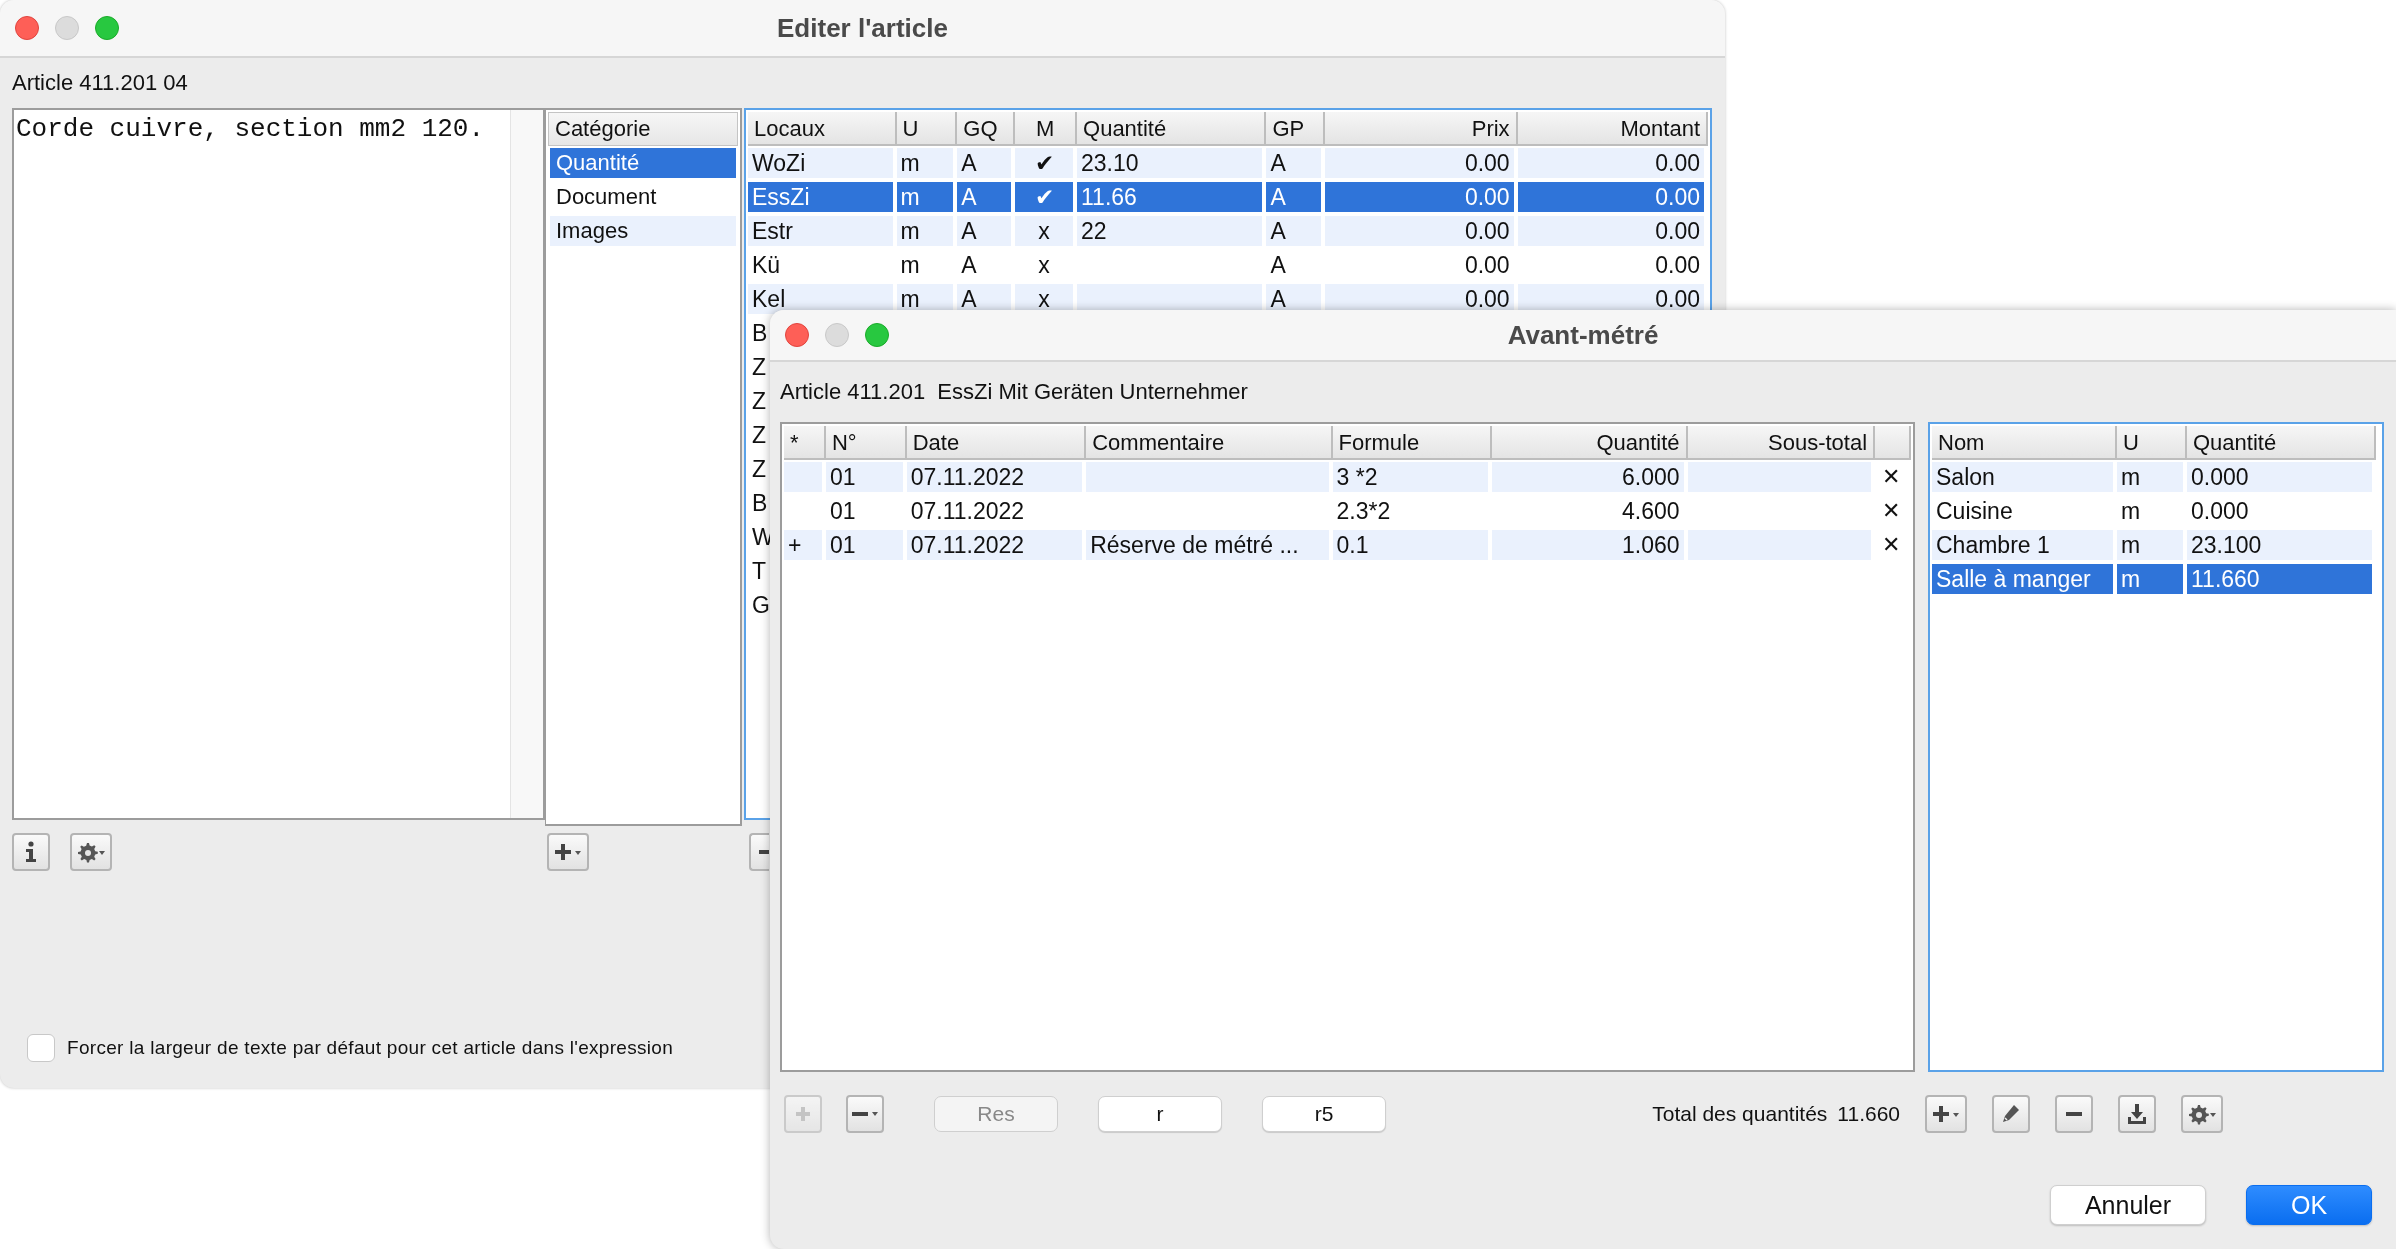 The height and width of the screenshot is (1249, 2396). I want to click on text-button: r, so click(1160, 1114).